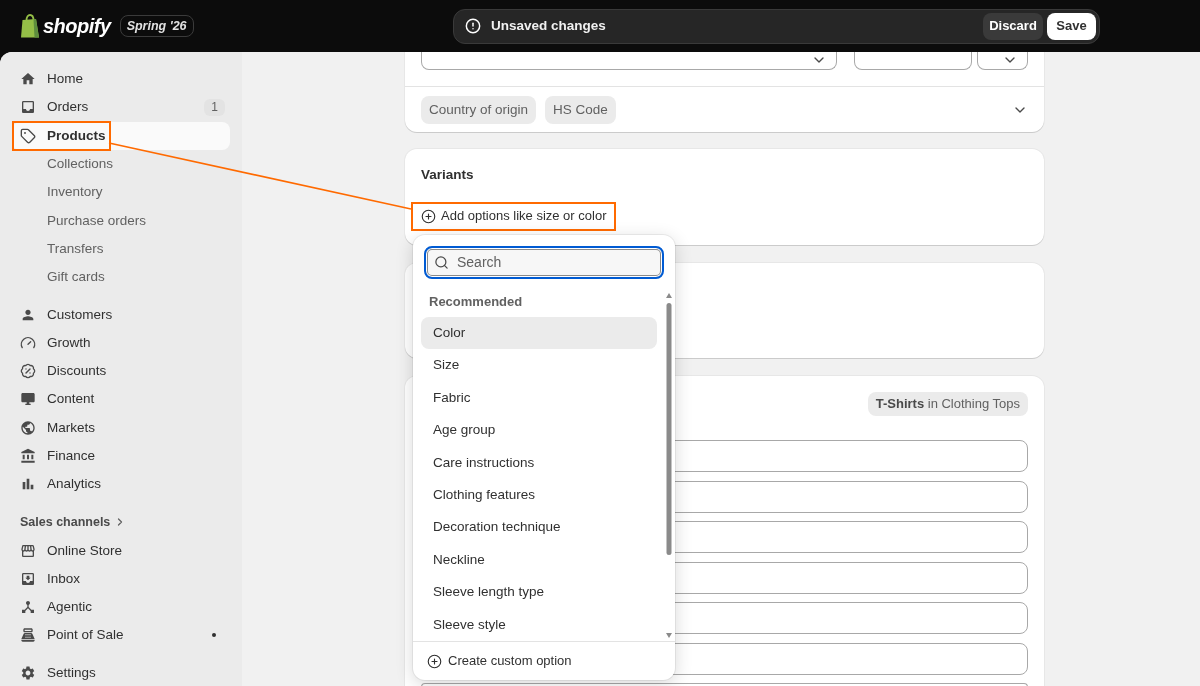 The width and height of the screenshot is (1200, 686). What do you see at coordinates (514, 216) in the screenshot?
I see `add-options-button: Add options like size or color` at bounding box center [514, 216].